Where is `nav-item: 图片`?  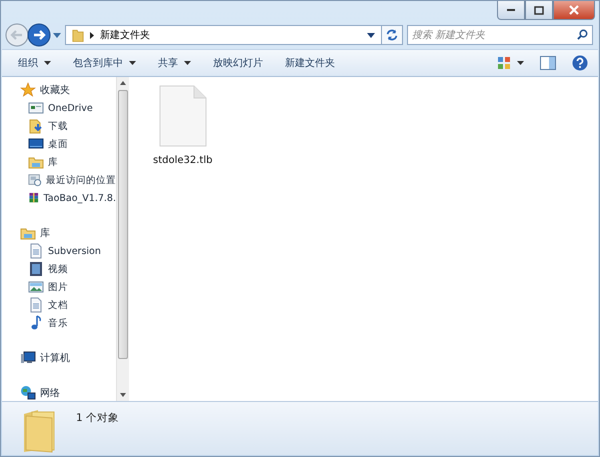
nav-item: 图片 is located at coordinates (59, 287).